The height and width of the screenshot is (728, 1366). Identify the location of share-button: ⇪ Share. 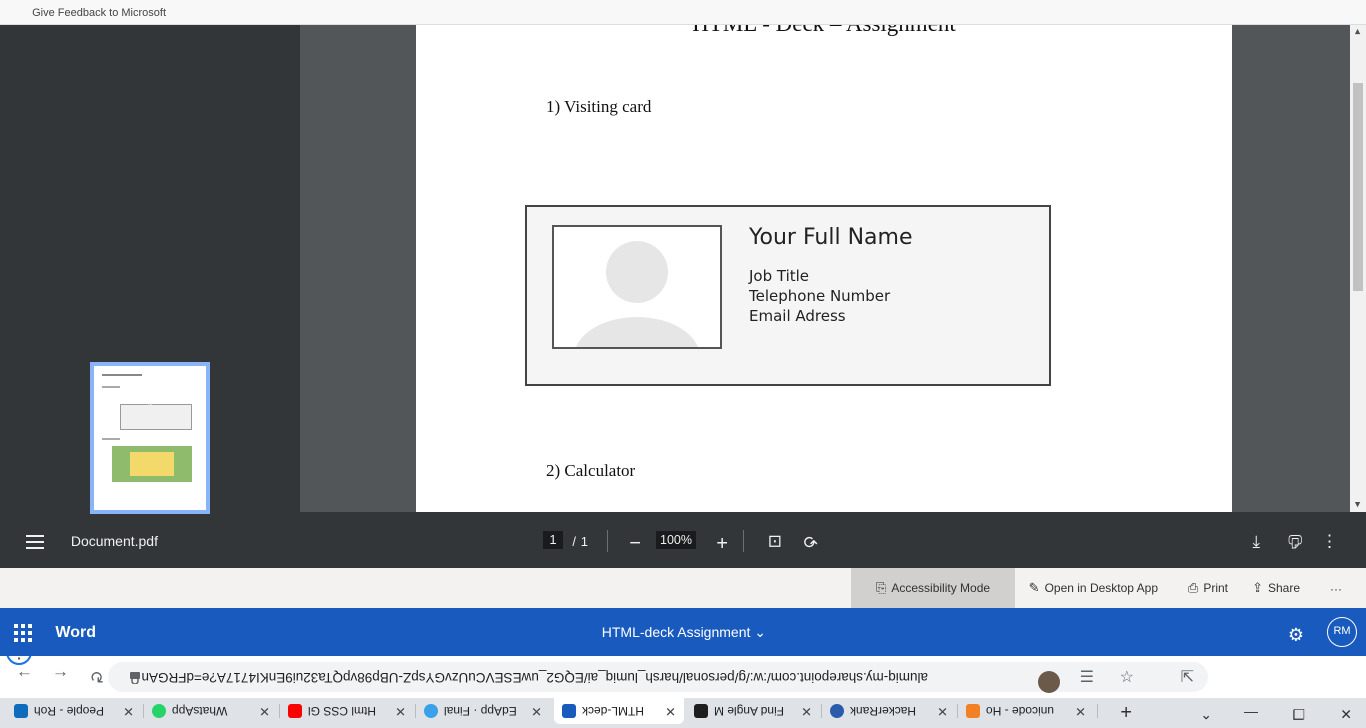
(1276, 588).